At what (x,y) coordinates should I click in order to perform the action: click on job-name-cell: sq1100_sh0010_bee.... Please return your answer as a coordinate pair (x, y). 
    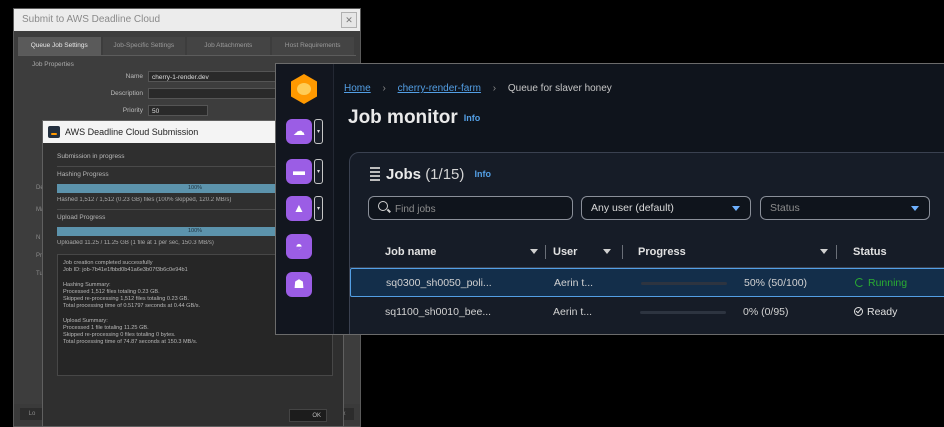
    Looking at the image, I should click on (438, 312).